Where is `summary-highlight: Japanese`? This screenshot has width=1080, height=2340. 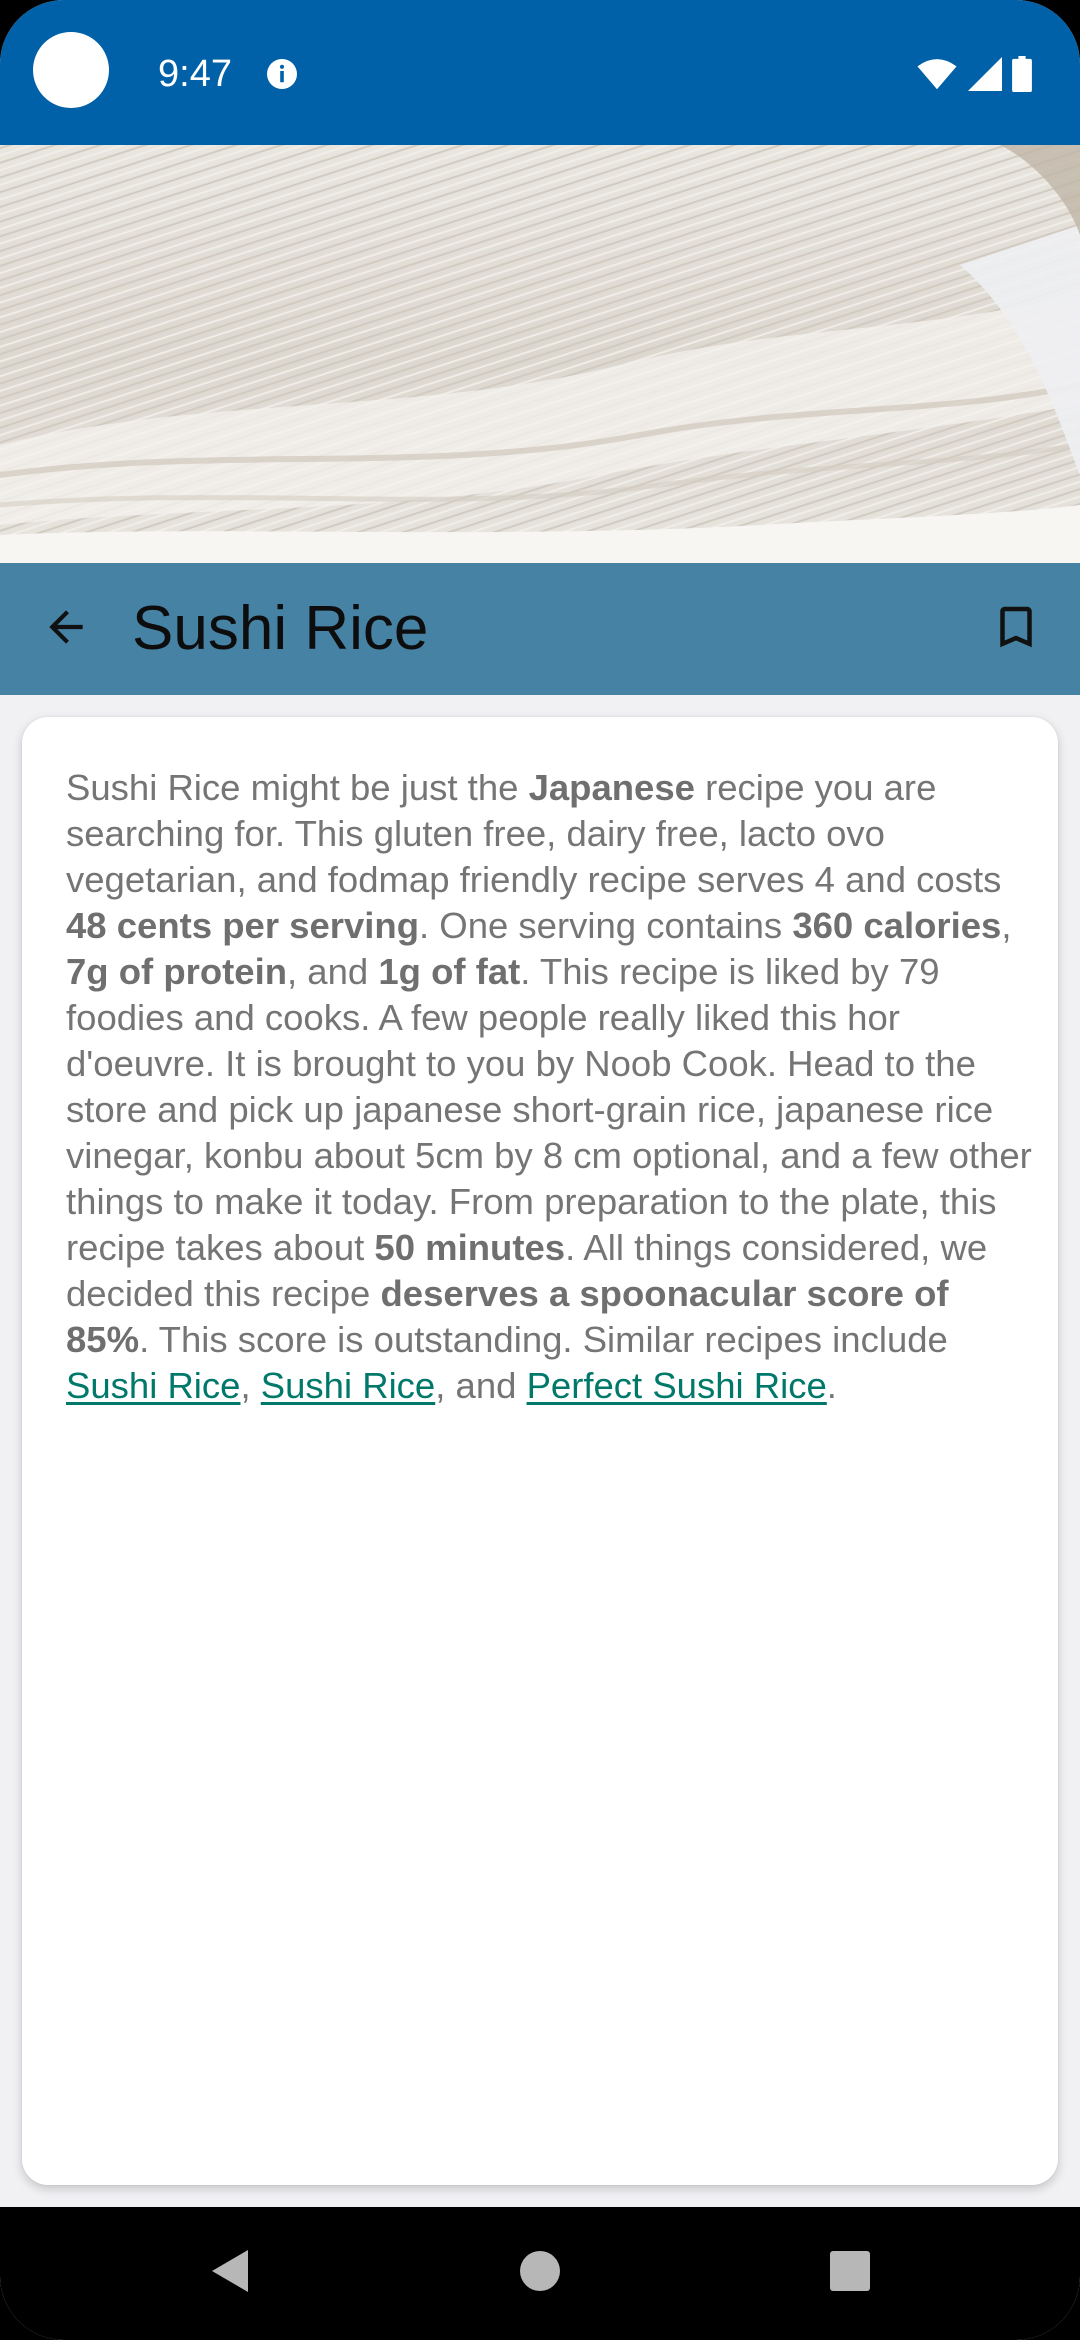 summary-highlight: Japanese is located at coordinates (611, 787).